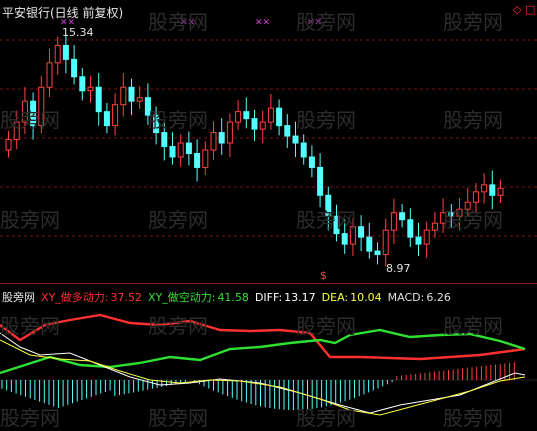 The height and width of the screenshot is (431, 537). I want to click on legend-sell-value: 41.58, so click(233, 297).